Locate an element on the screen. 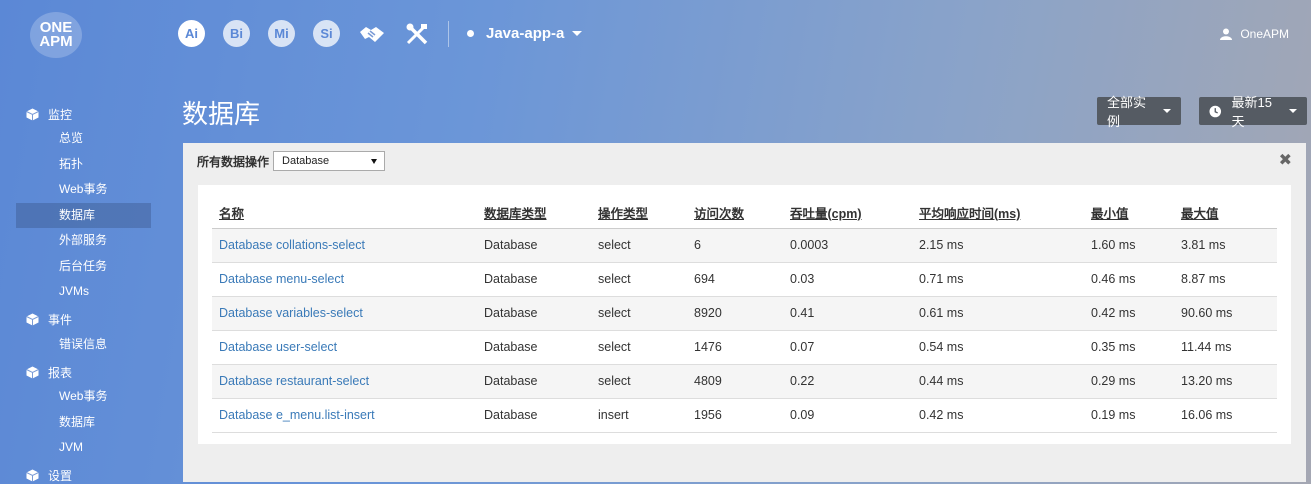  row-calls: 6 is located at coordinates (735, 245).